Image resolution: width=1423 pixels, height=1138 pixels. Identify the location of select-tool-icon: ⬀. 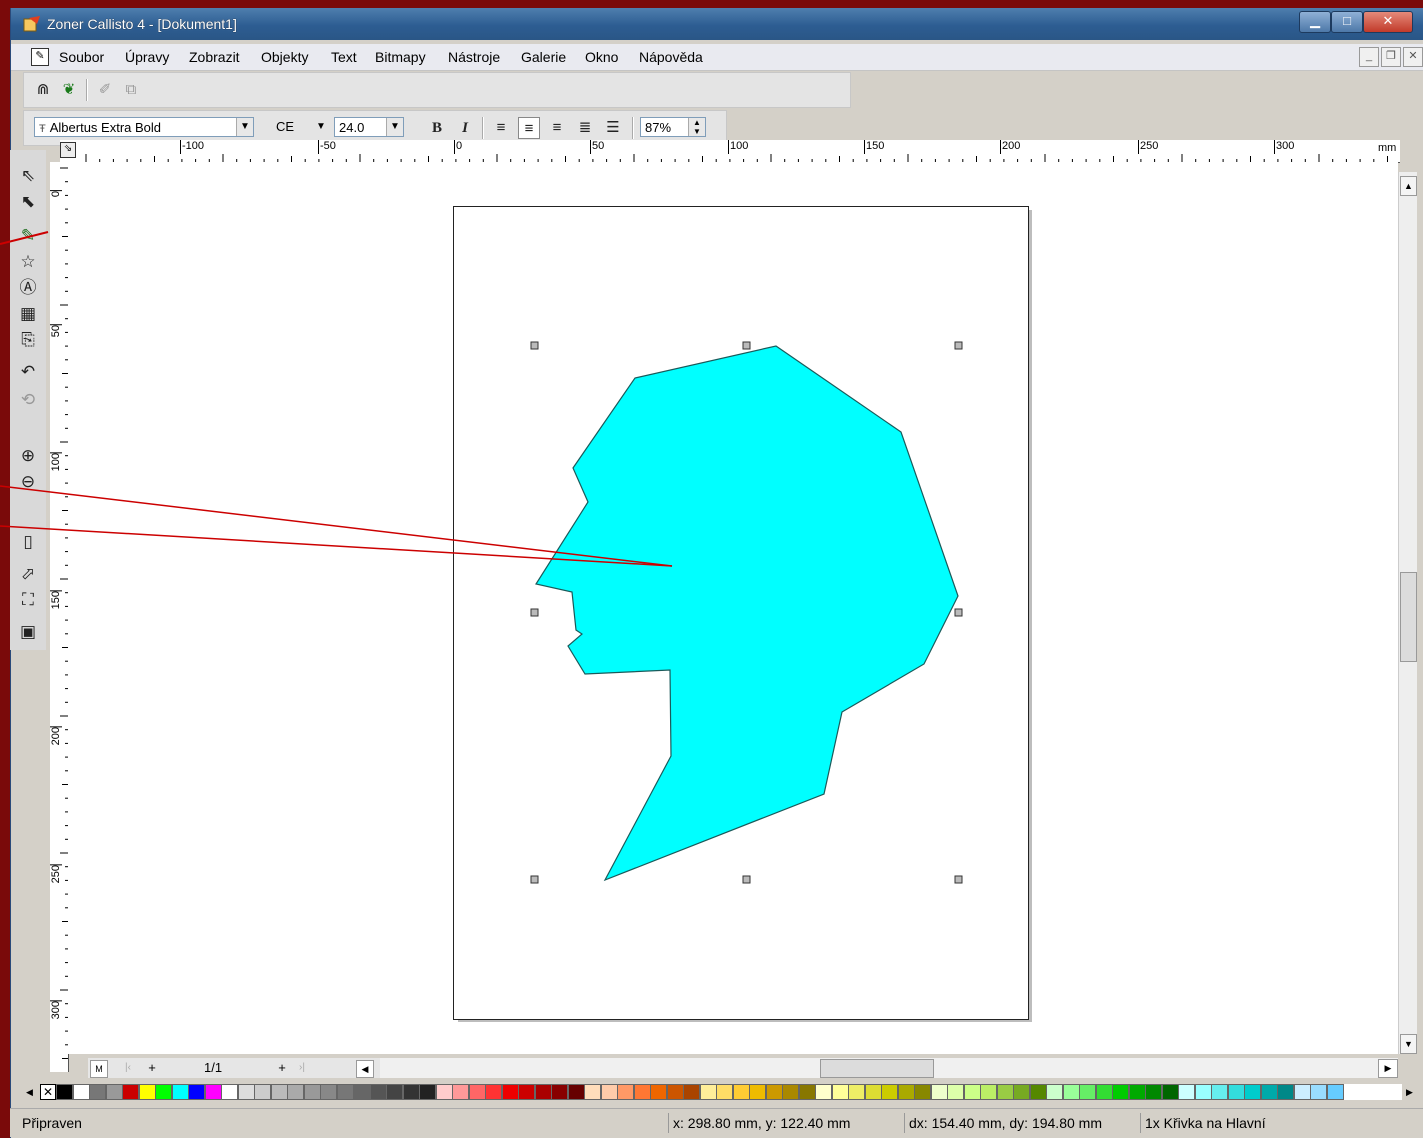
(28, 574).